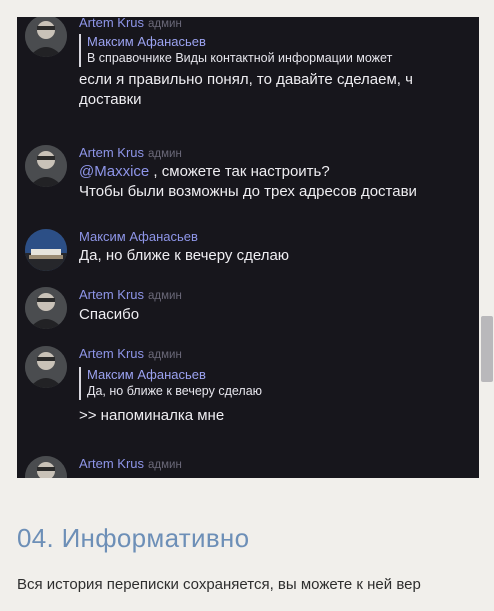 The image size is (494, 611). I want to click on message-text: Да, но ближе к вечеру сделаю, so click(184, 255).